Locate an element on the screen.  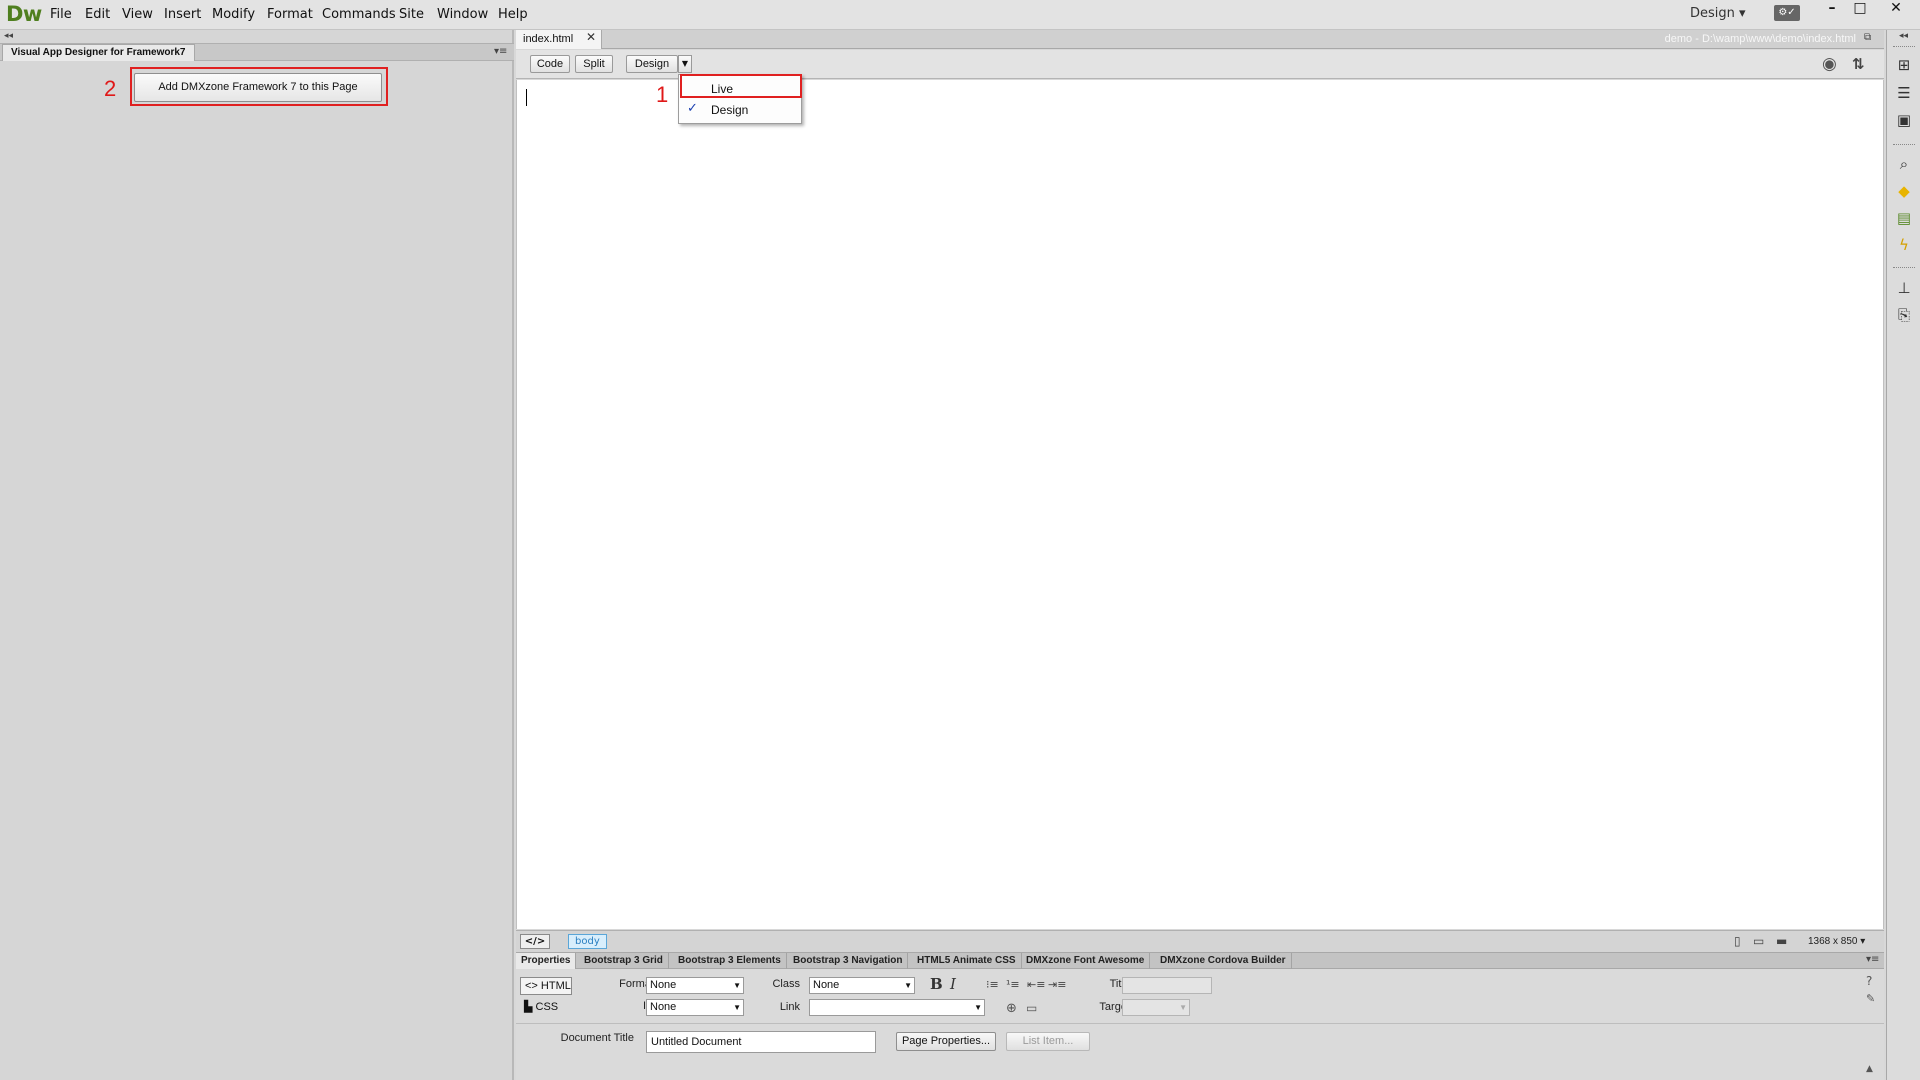
menu-file: File is located at coordinates (61, 14).